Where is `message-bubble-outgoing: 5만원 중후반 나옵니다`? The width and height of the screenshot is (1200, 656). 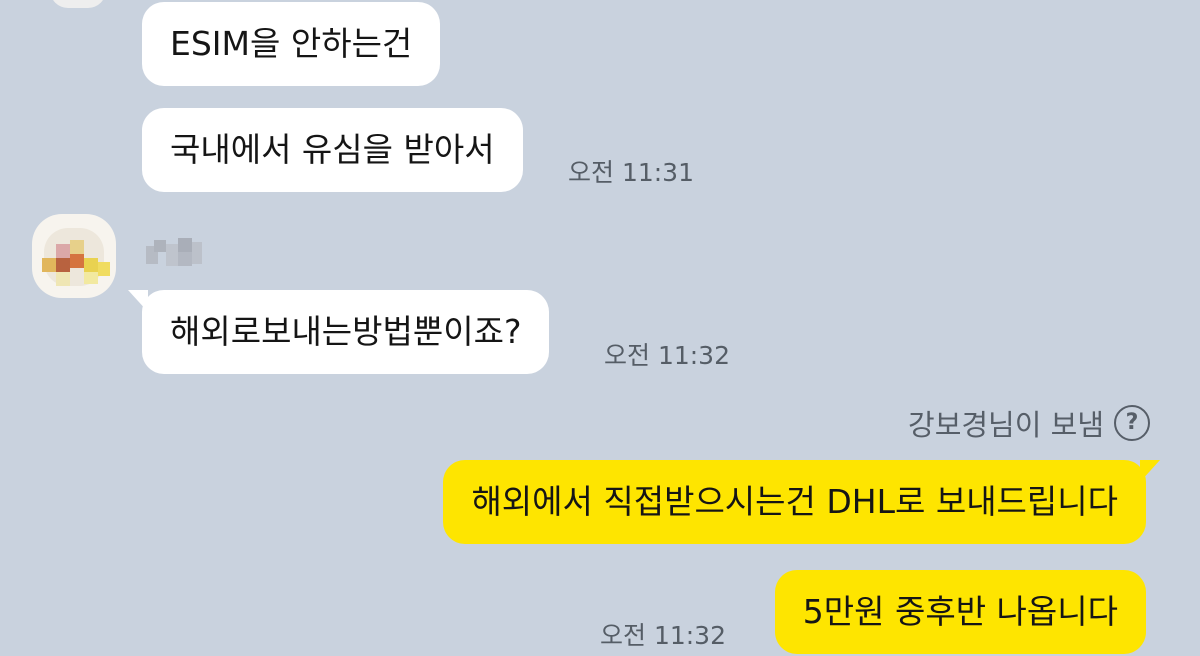 message-bubble-outgoing: 5만원 중후반 나옵니다 is located at coordinates (960, 612).